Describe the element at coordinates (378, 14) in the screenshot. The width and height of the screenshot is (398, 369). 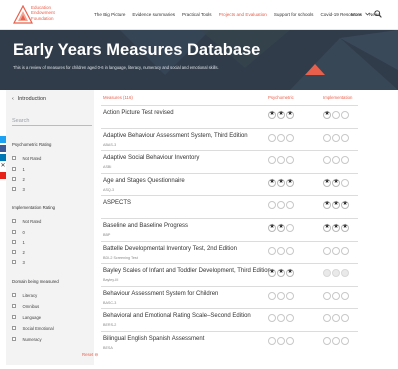
I see `search-icon` at that location.